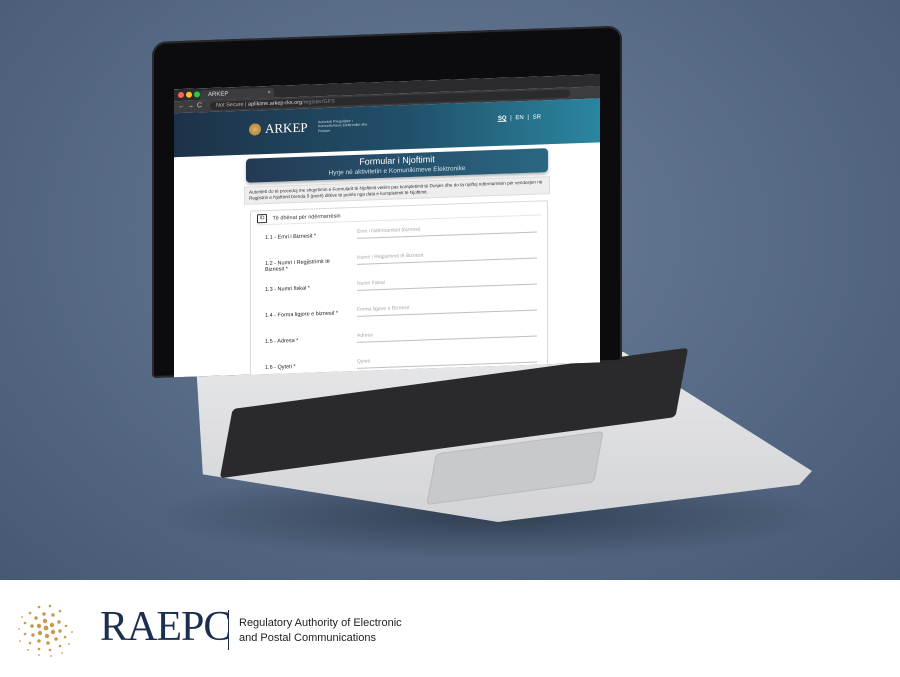  Describe the element at coordinates (282, 341) in the screenshot. I see `field-label: 1.5 - Adresa *` at that location.